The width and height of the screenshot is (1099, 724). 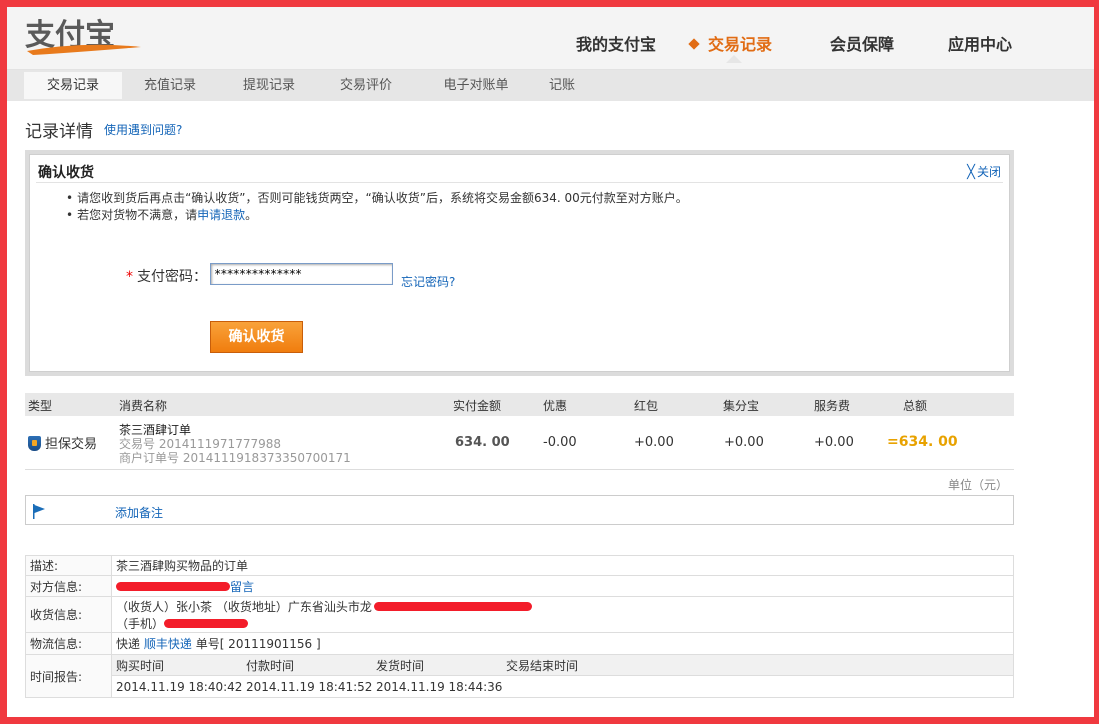 What do you see at coordinates (562, 85) in the screenshot?
I see `subtab-bookkeeping: 记账` at bounding box center [562, 85].